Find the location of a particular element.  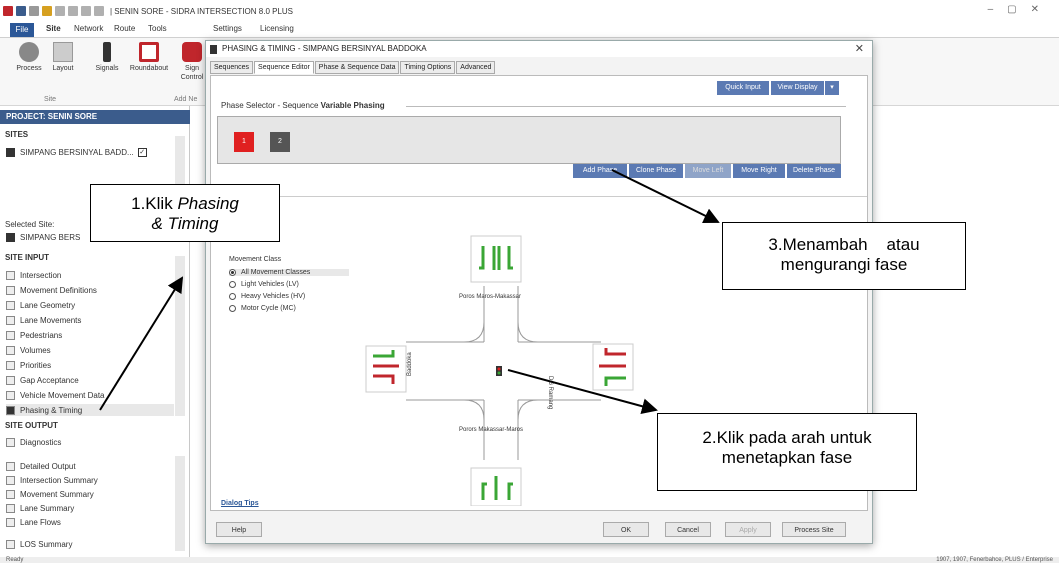

roundabout-button: Roundabout is located at coordinates (149, 57).